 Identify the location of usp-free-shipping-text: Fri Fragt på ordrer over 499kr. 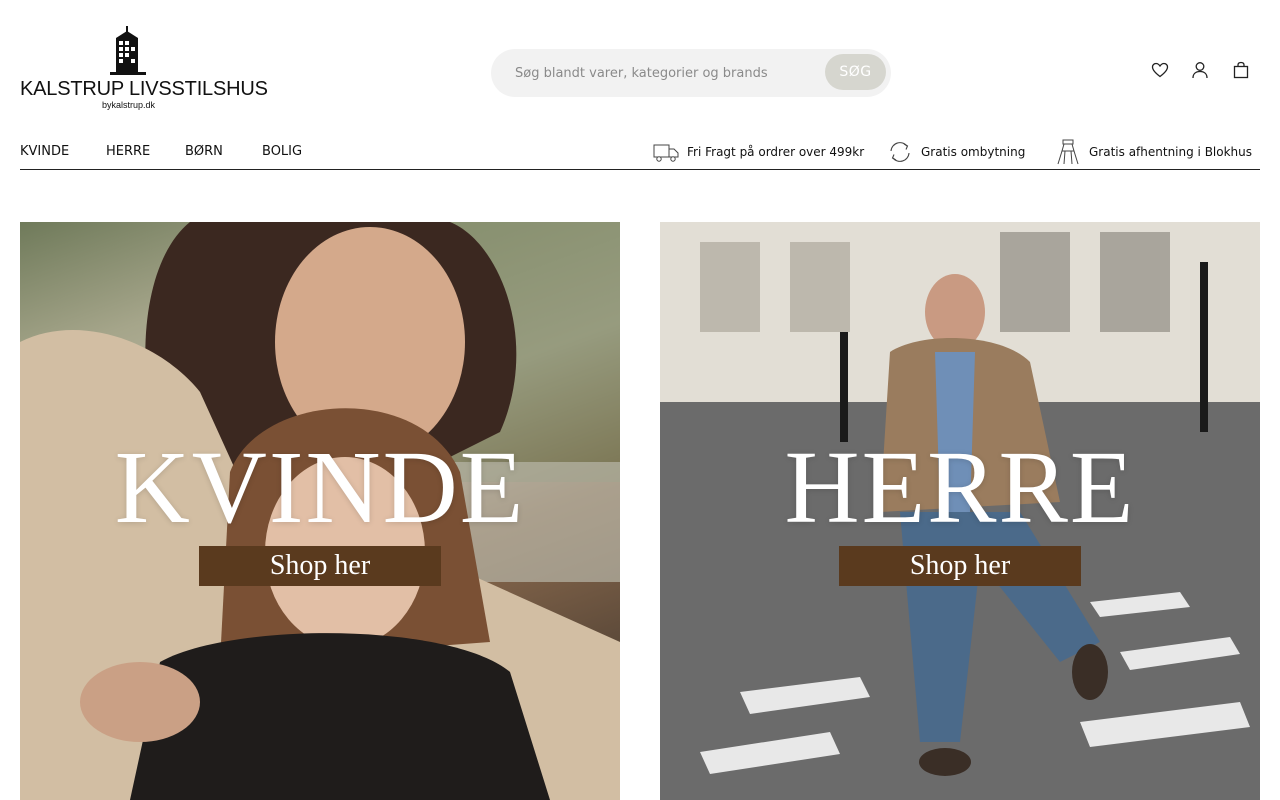
(776, 152).